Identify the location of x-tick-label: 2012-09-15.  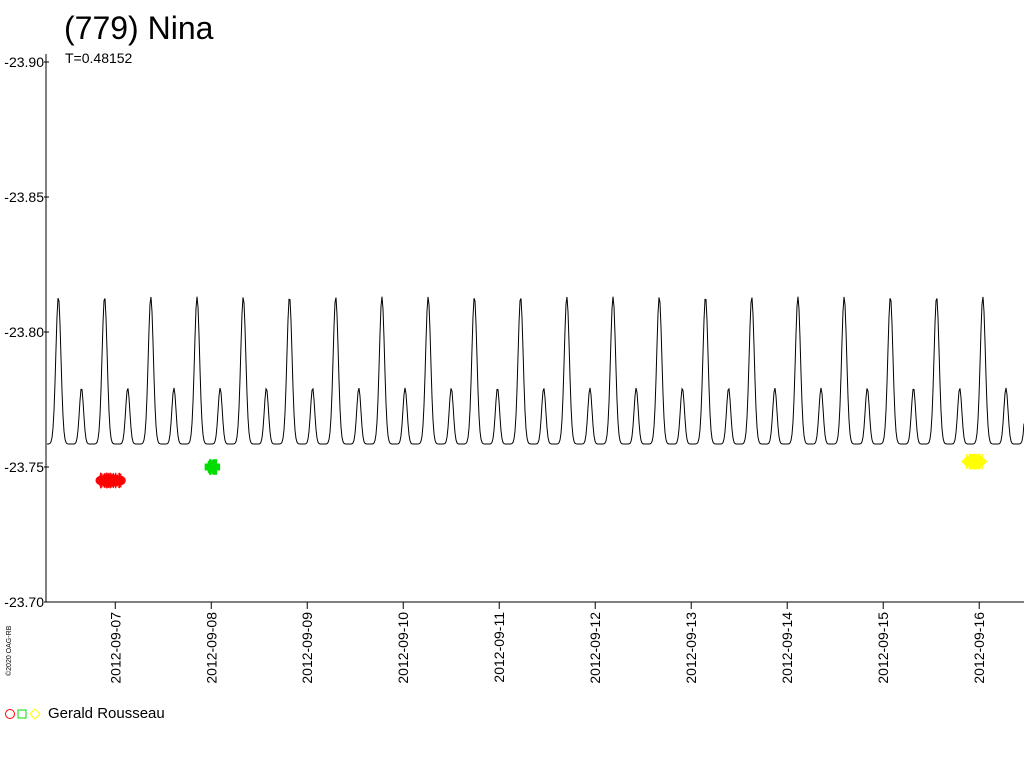
(883, 648).